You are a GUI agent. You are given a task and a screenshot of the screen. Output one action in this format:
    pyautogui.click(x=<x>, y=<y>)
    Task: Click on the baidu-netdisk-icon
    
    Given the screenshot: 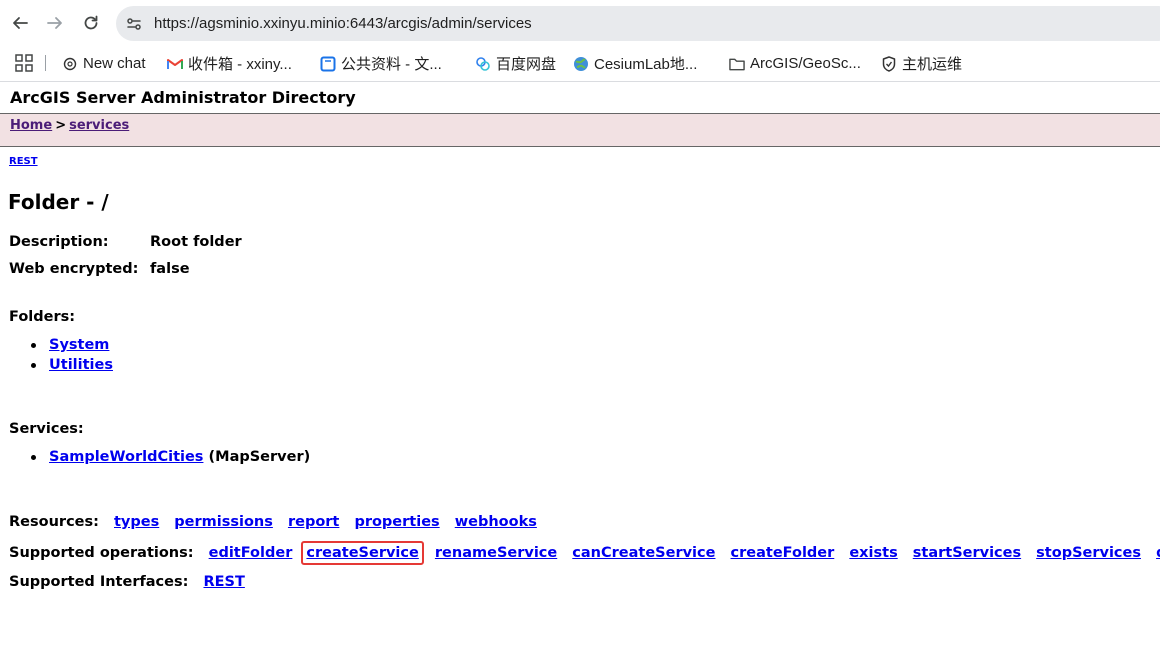 What is the action you would take?
    pyautogui.click(x=483, y=64)
    